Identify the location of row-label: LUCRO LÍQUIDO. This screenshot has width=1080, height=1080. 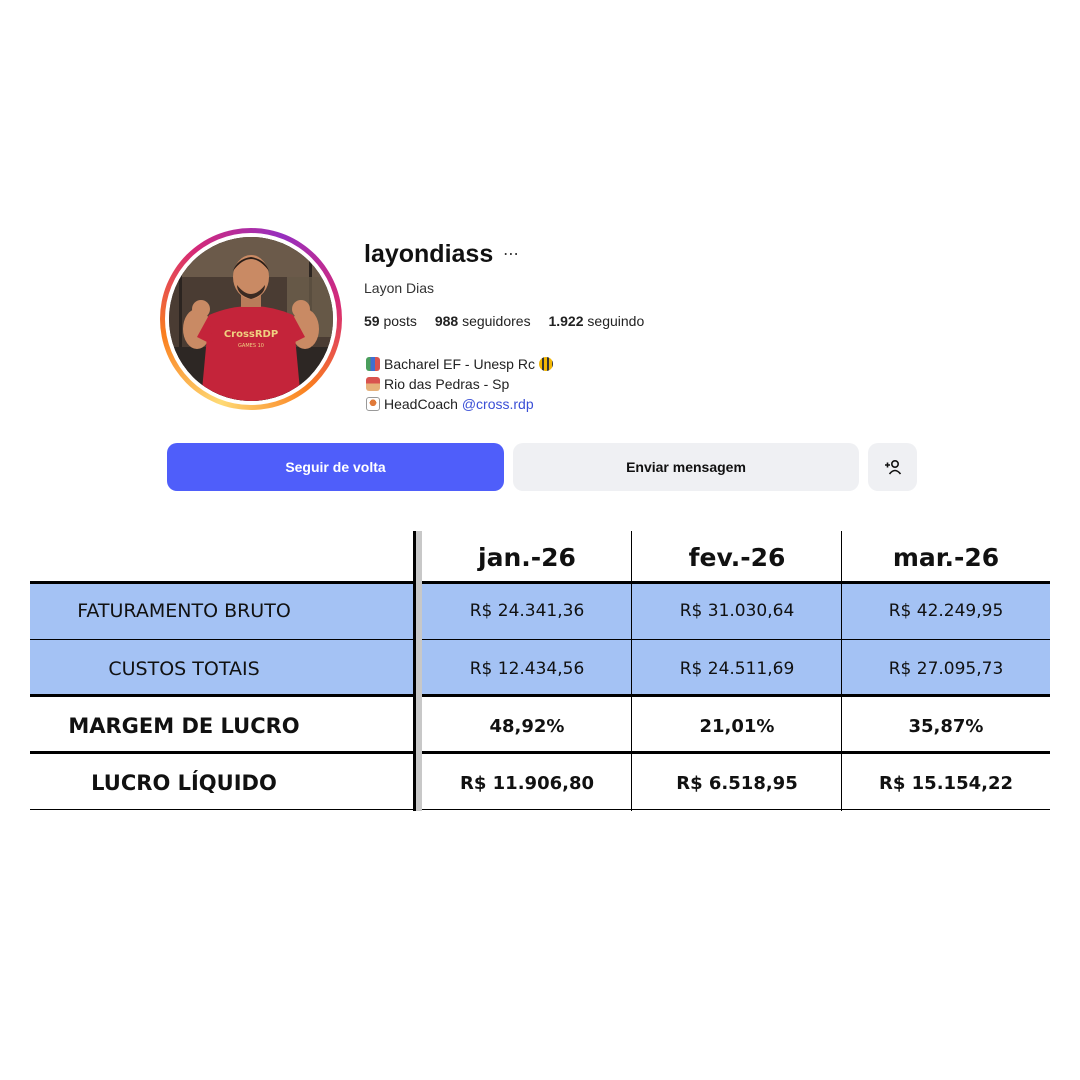
(184, 783).